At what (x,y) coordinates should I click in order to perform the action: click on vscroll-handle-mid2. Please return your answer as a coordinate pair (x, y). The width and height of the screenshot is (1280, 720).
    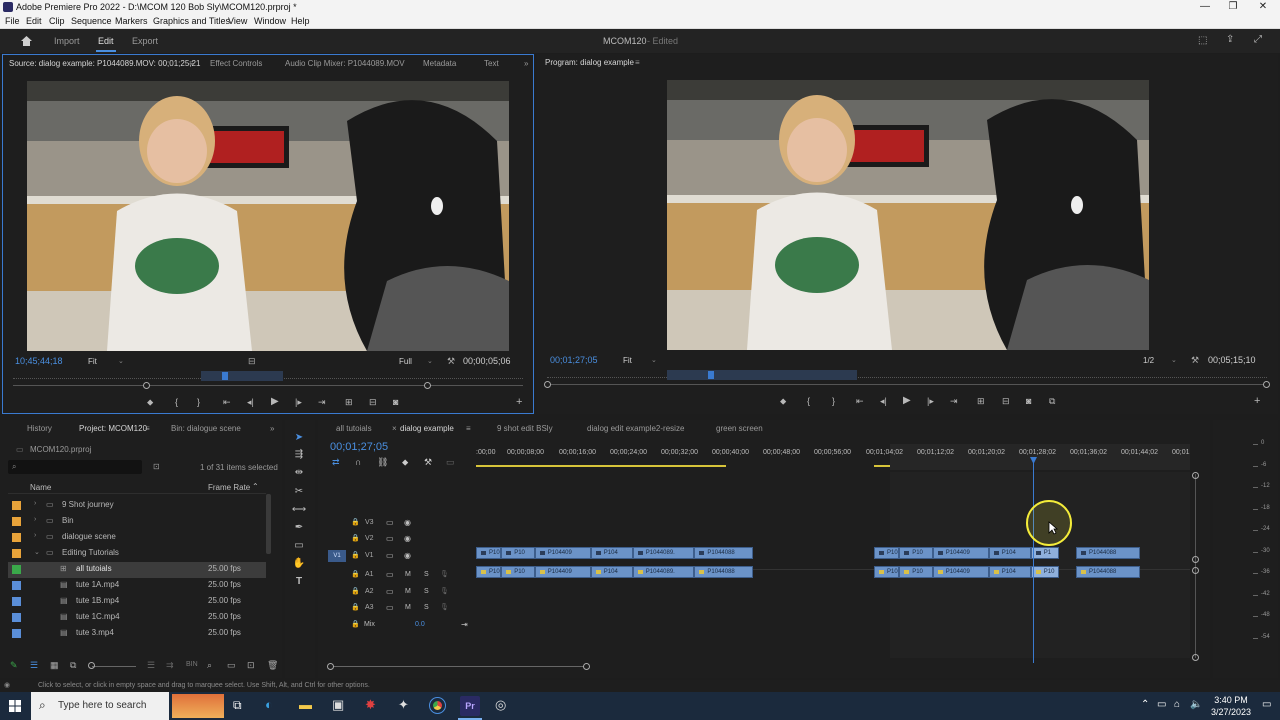
    Looking at the image, I should click on (1195, 570).